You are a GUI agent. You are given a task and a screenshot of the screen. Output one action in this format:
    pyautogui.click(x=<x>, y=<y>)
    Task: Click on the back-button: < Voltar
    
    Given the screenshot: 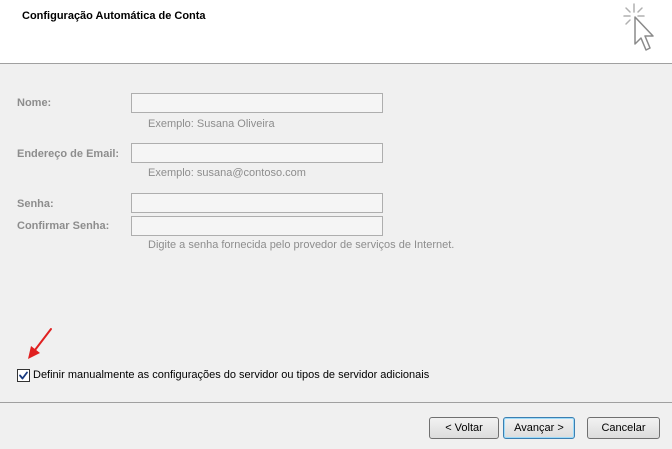 What is the action you would take?
    pyautogui.click(x=464, y=428)
    